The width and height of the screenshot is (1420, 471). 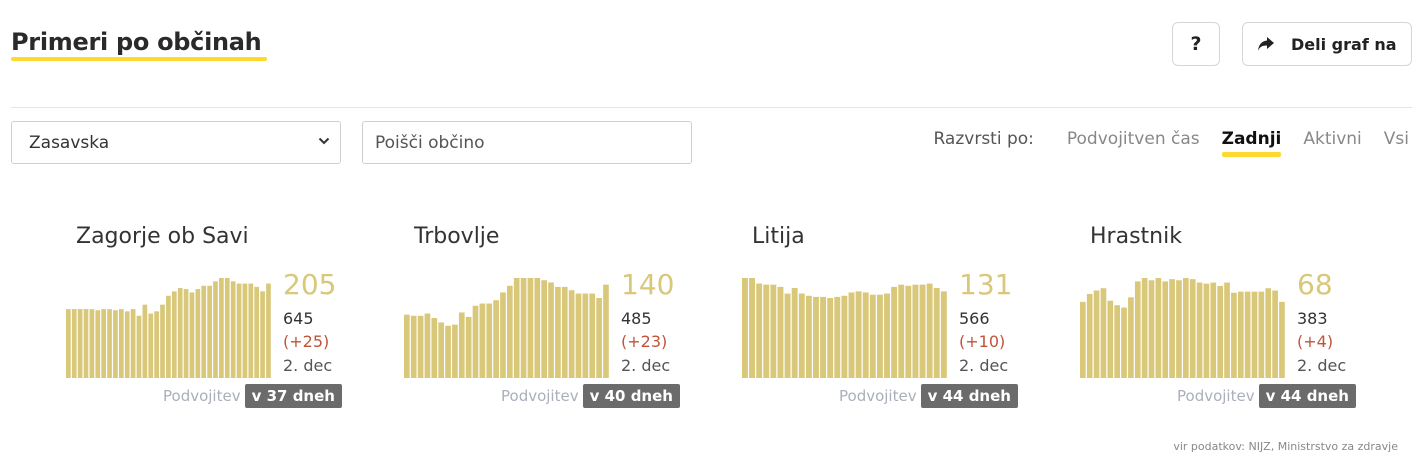 What do you see at coordinates (648, 284) in the screenshot?
I see `latest-value: 140` at bounding box center [648, 284].